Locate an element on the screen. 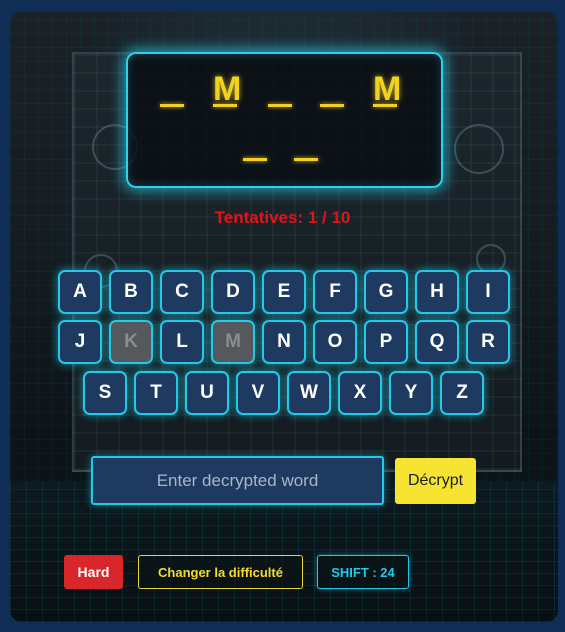  key-z: Z is located at coordinates (462, 393).